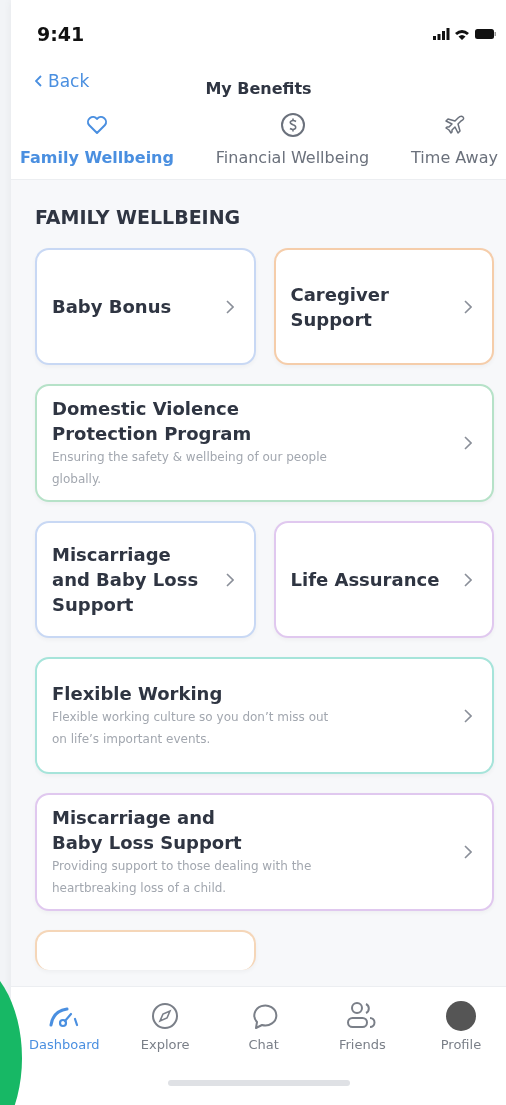 The width and height of the screenshot is (506, 1105). I want to click on screen-title: My Benefits, so click(258, 88).